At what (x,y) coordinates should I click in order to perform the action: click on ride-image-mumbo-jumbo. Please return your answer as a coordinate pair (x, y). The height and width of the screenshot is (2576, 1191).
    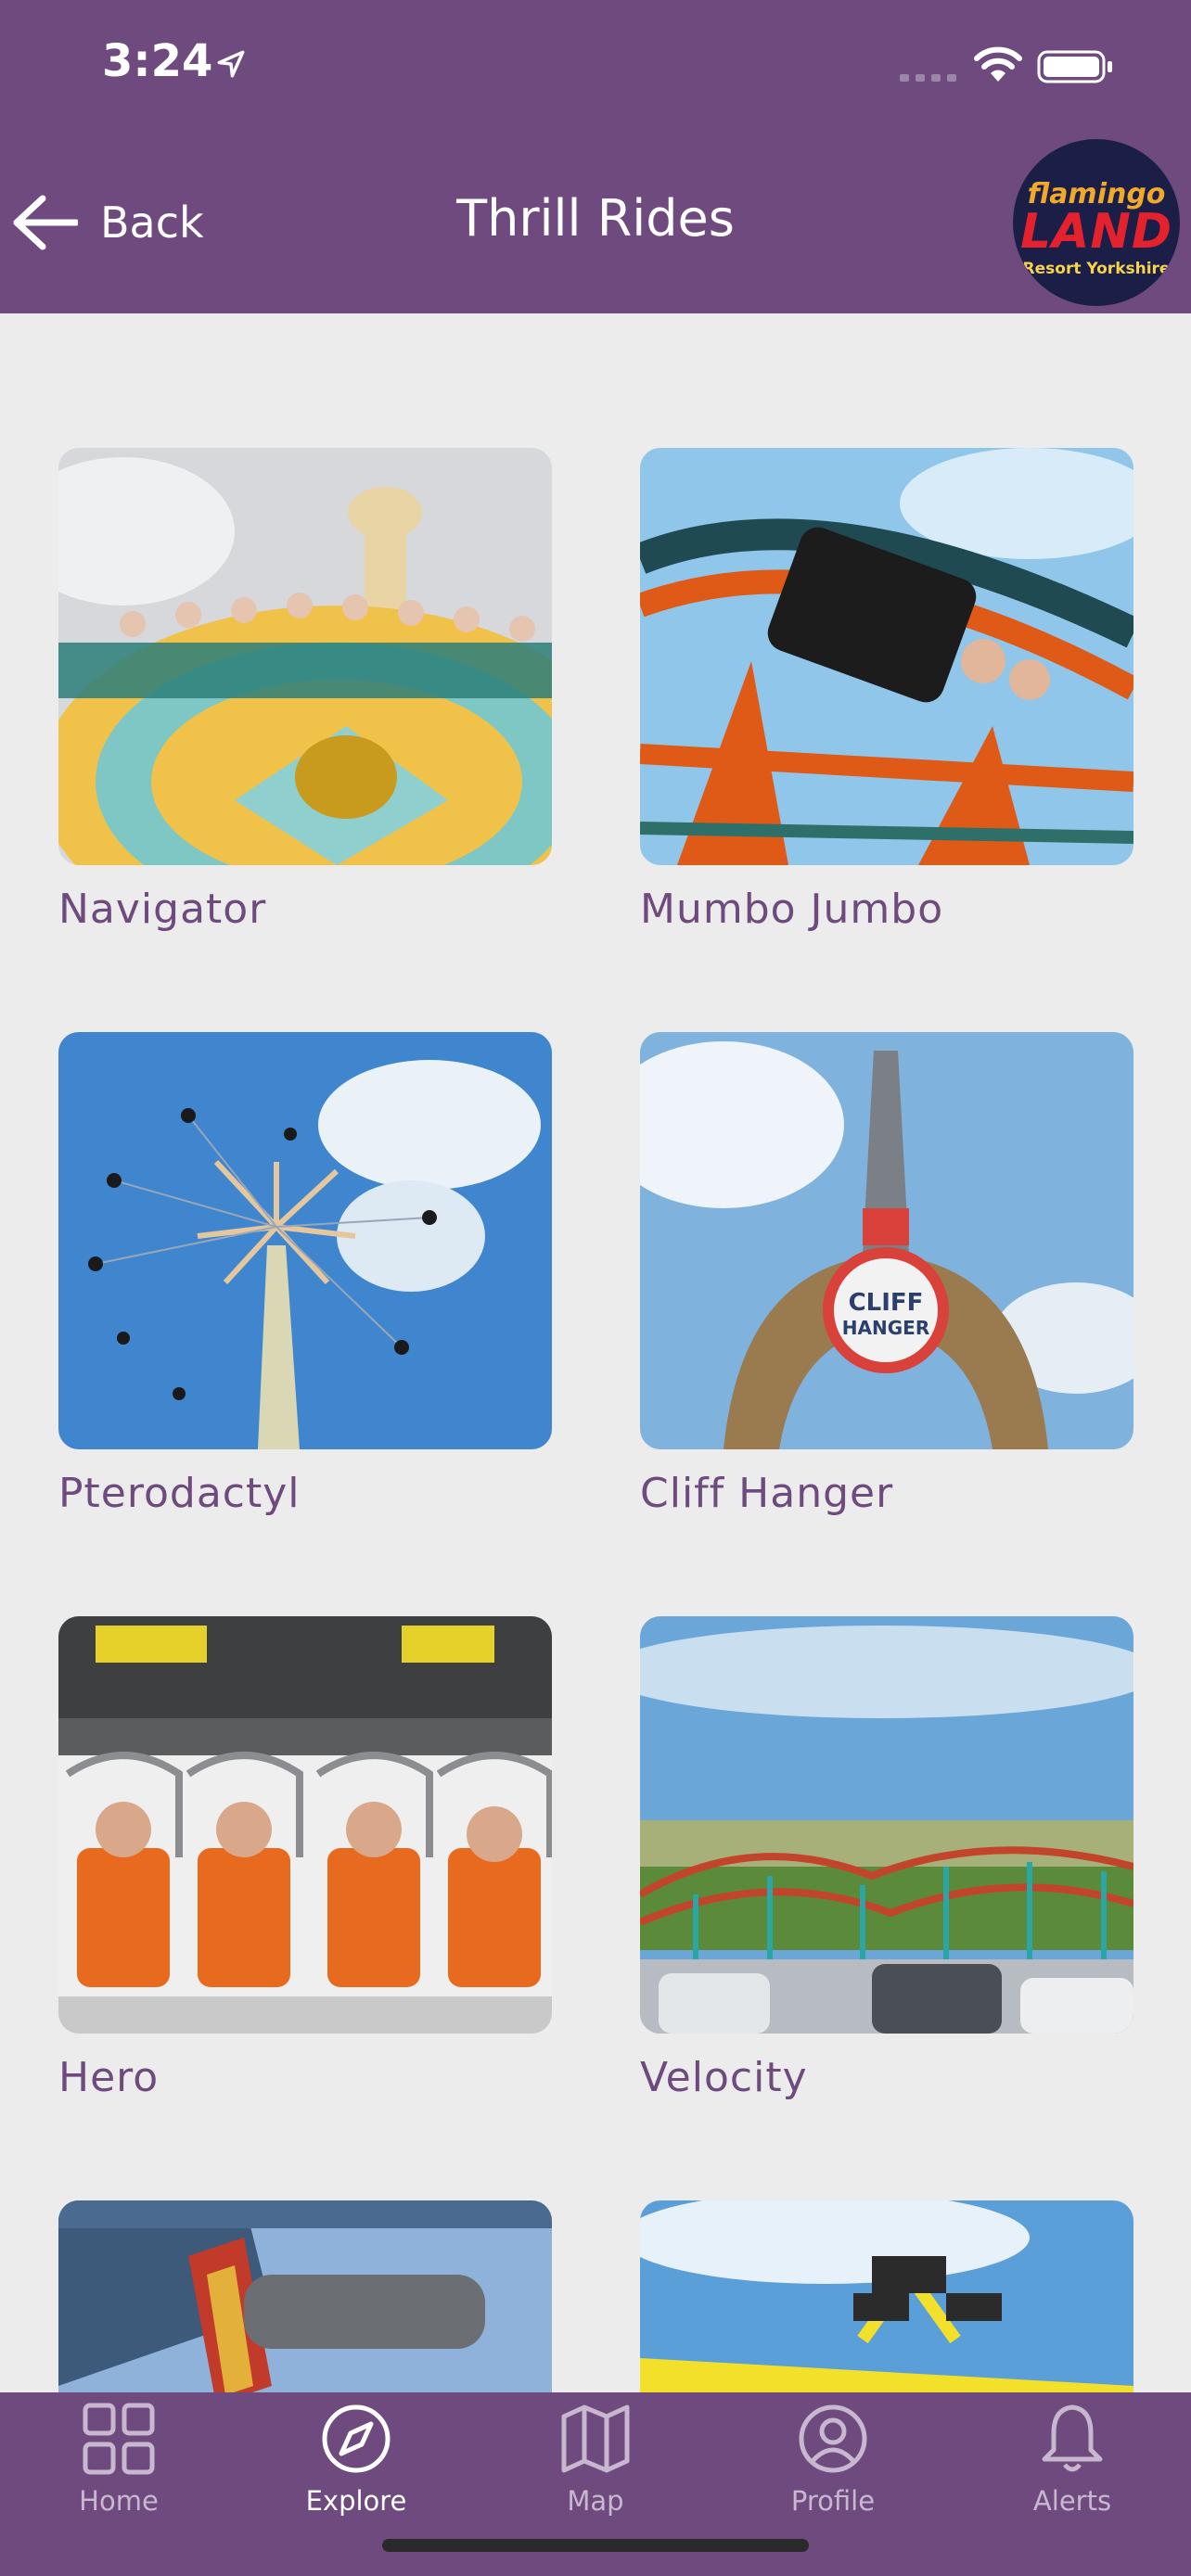
    Looking at the image, I should click on (886, 656).